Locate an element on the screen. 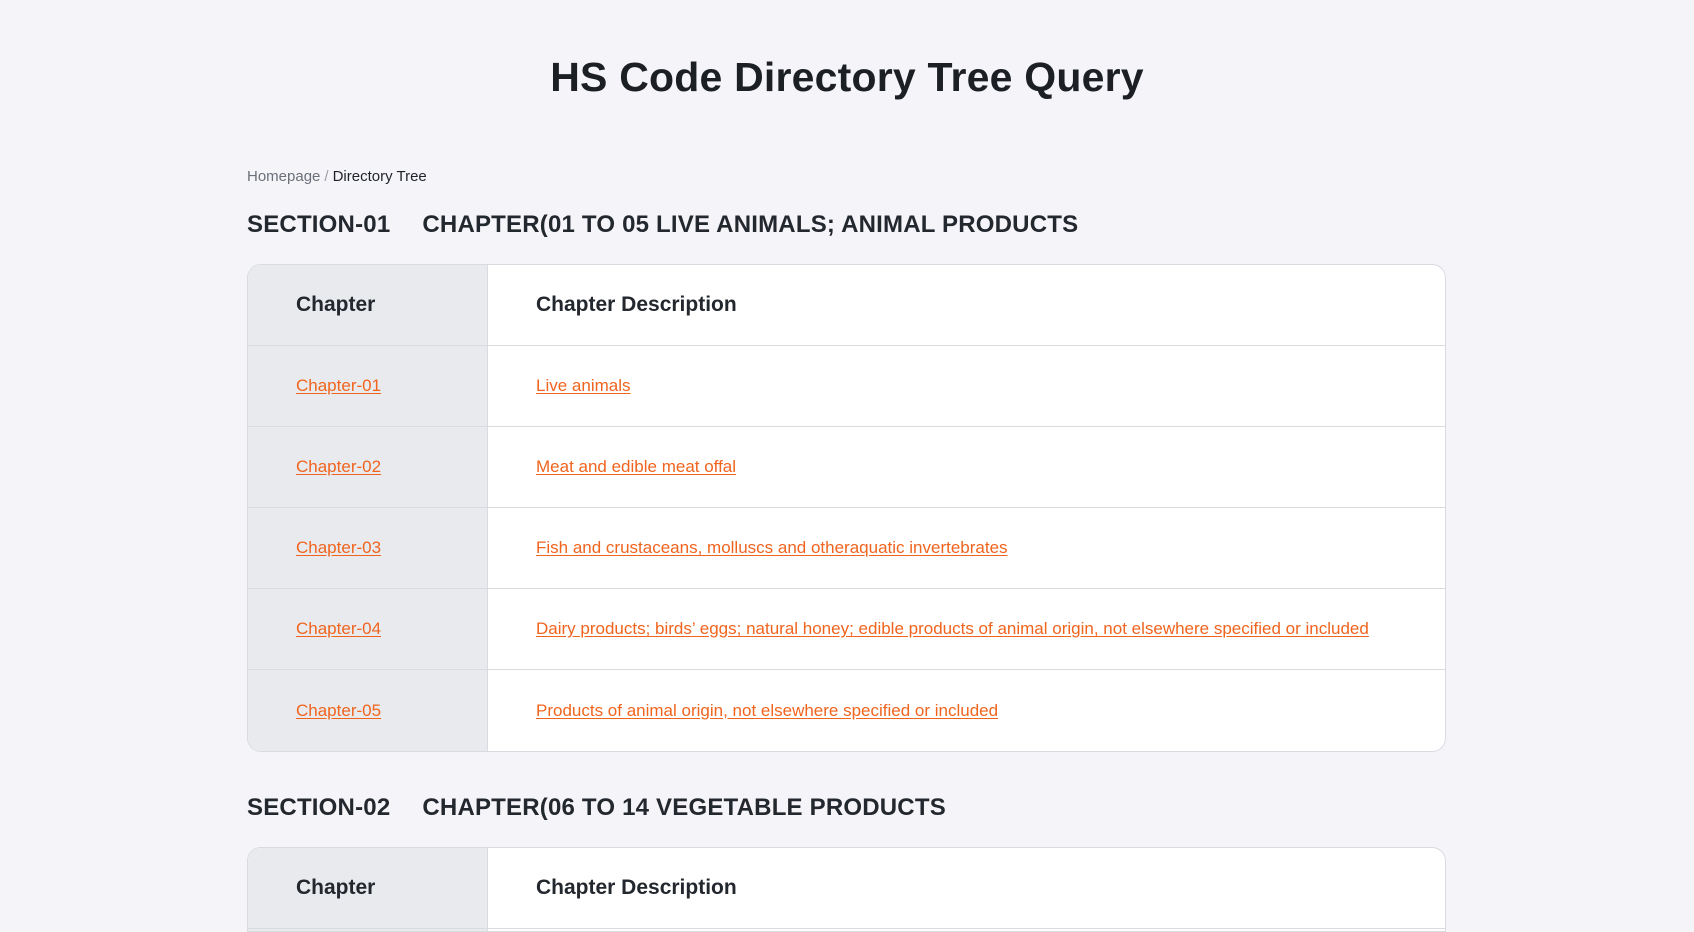 Image resolution: width=1694 pixels, height=932 pixels. section-code: SECTION-02 is located at coordinates (319, 807).